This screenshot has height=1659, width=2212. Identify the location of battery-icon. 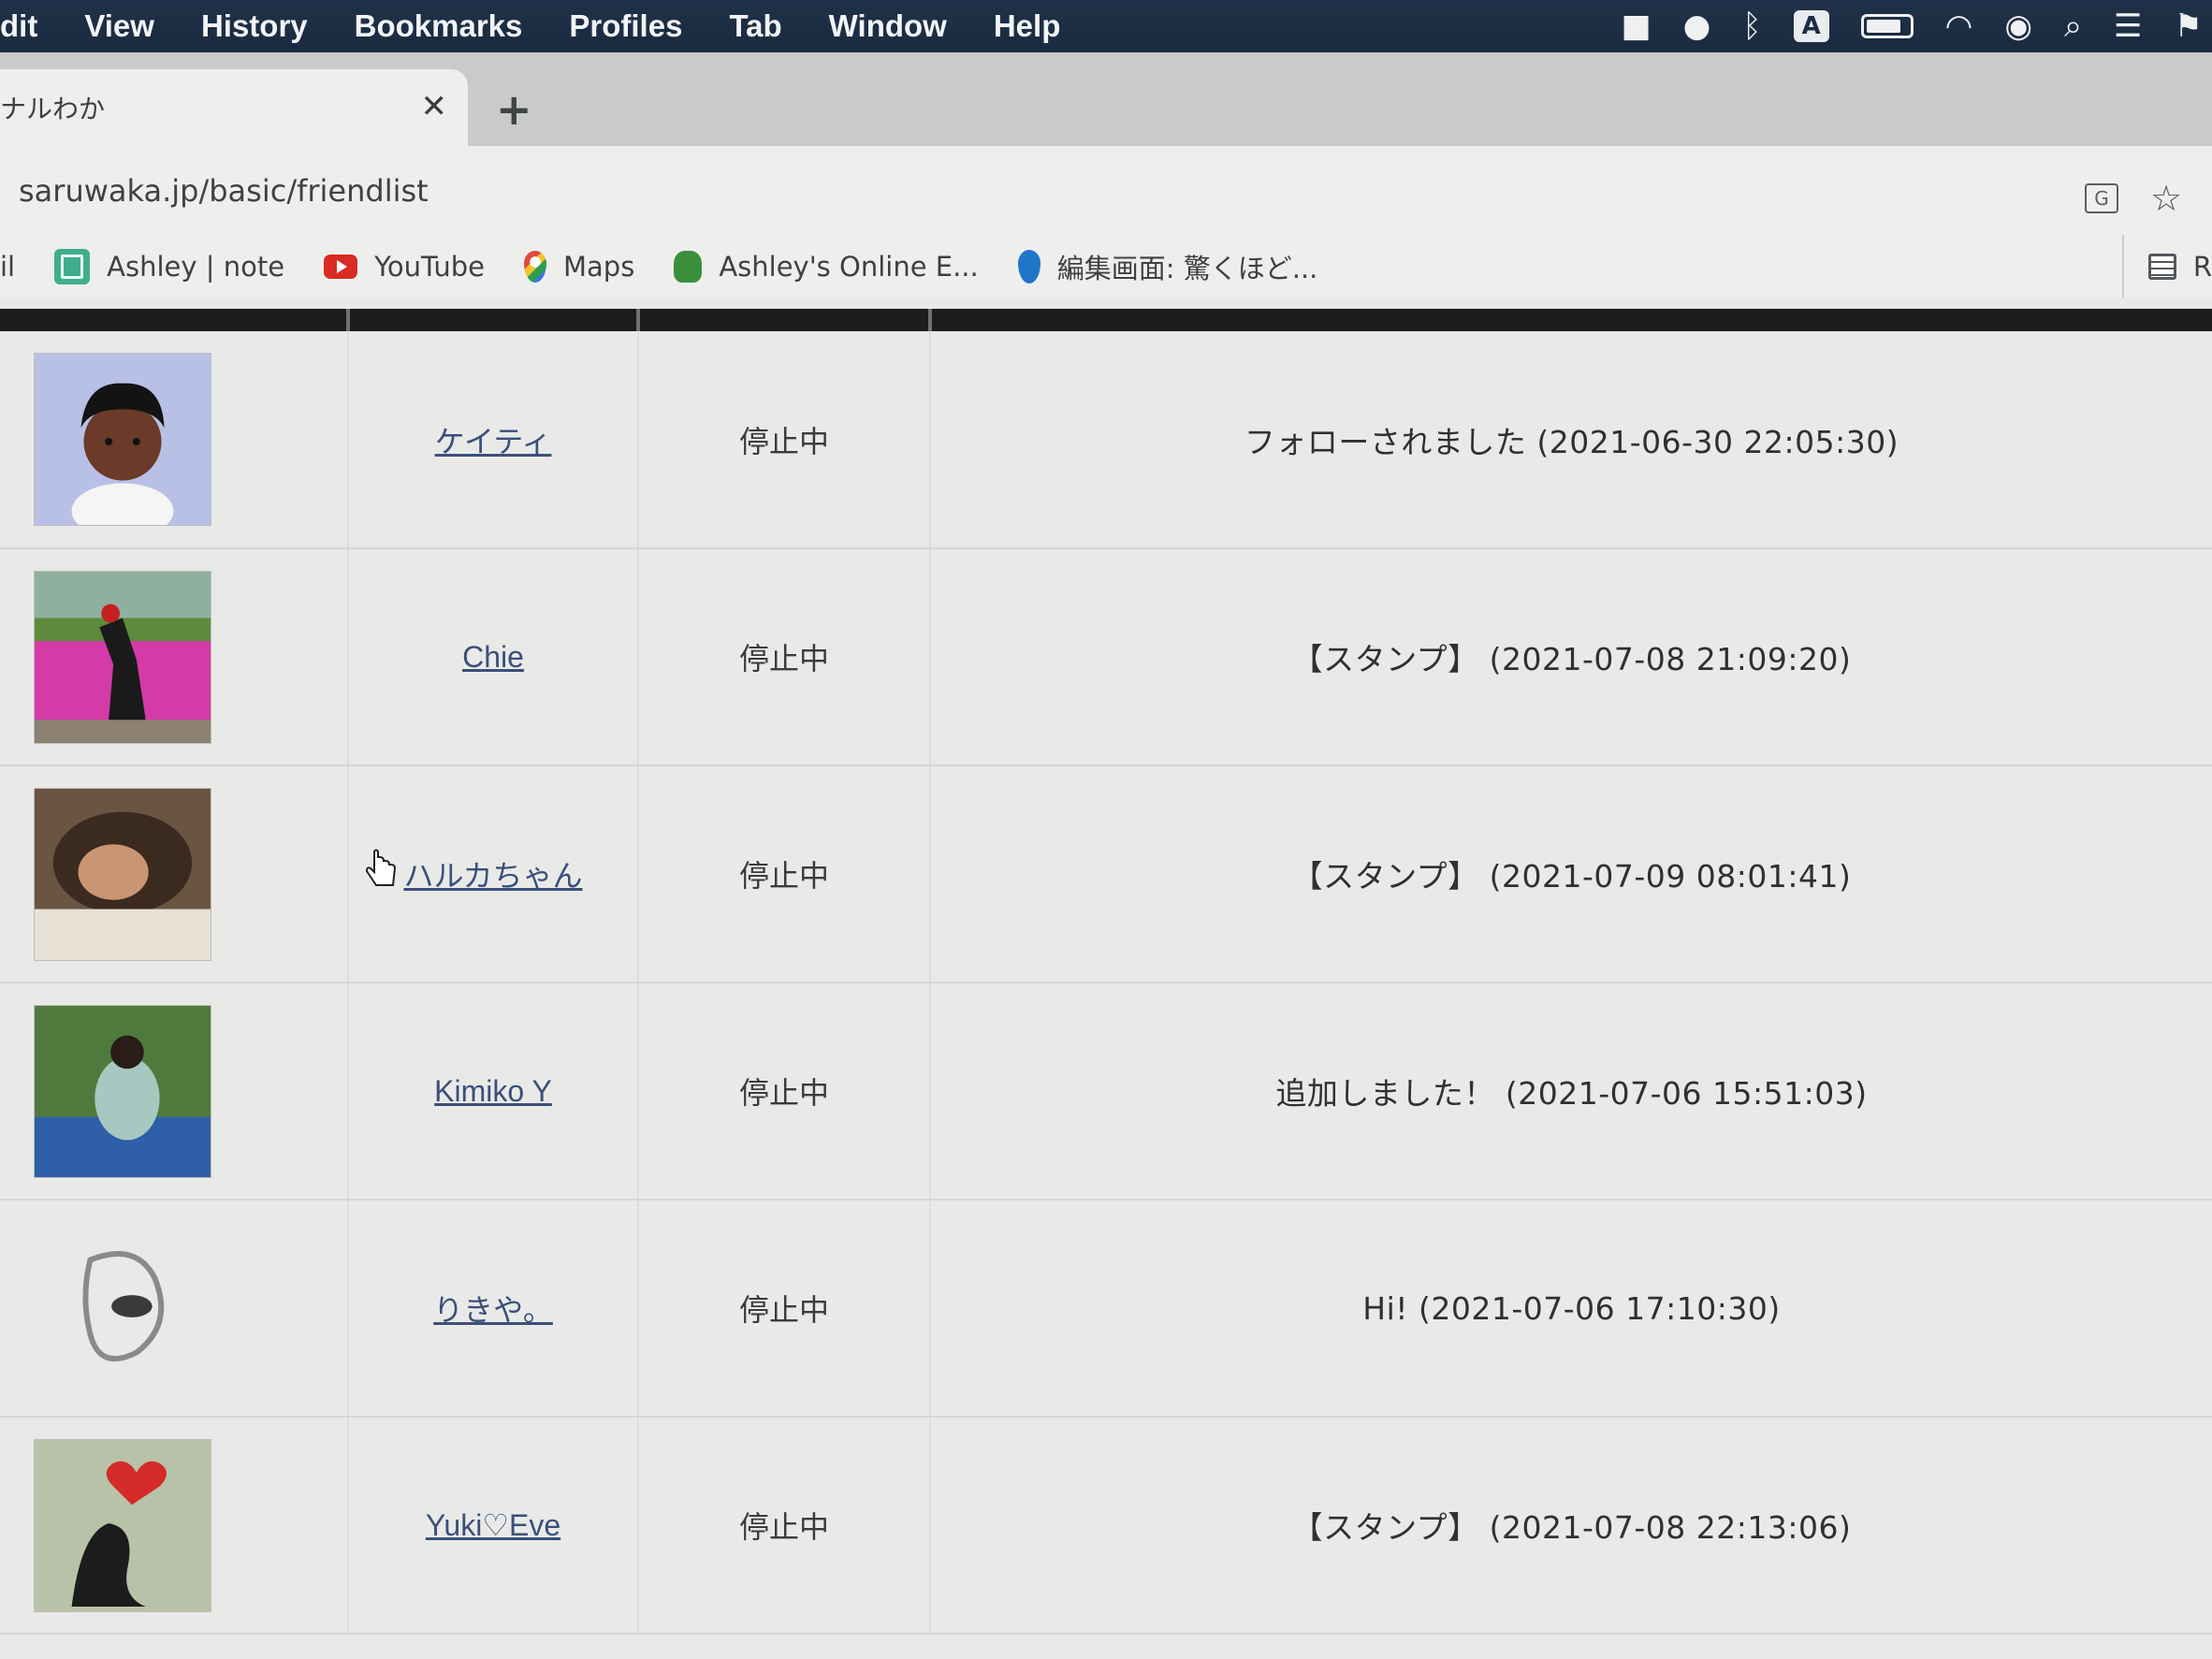
(1887, 26).